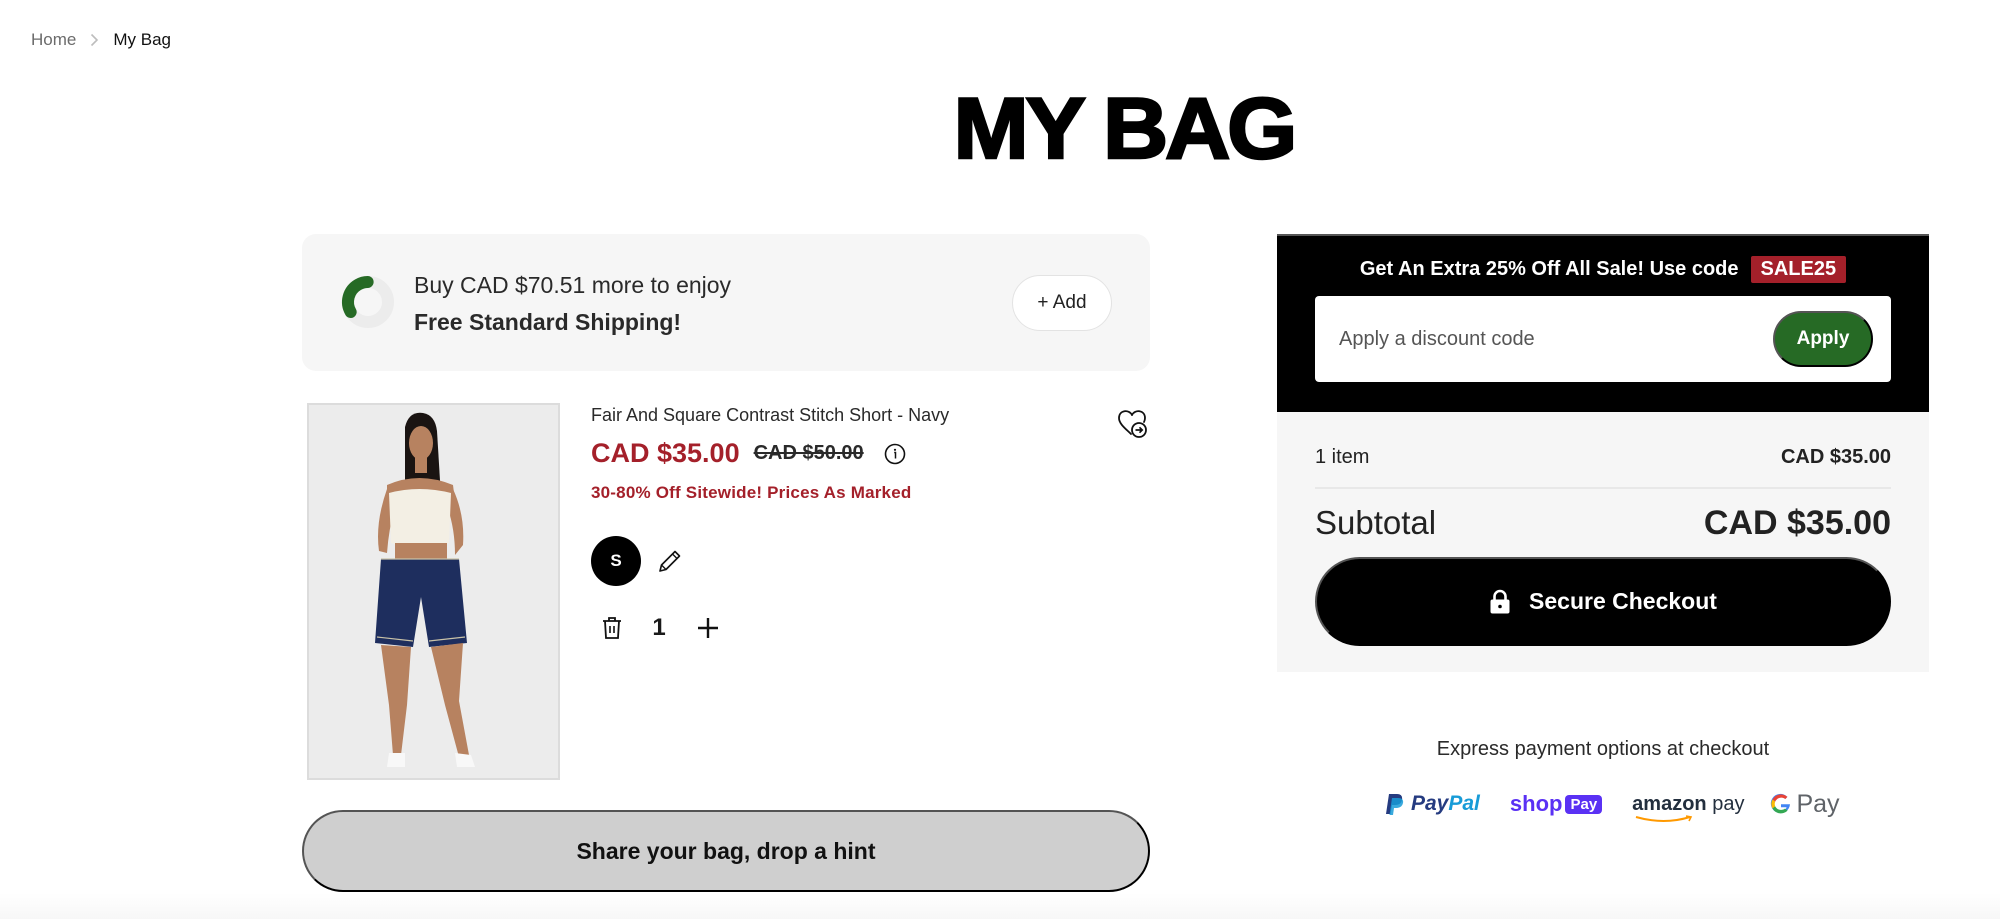  What do you see at coordinates (1500, 602) in the screenshot?
I see `lock-icon` at bounding box center [1500, 602].